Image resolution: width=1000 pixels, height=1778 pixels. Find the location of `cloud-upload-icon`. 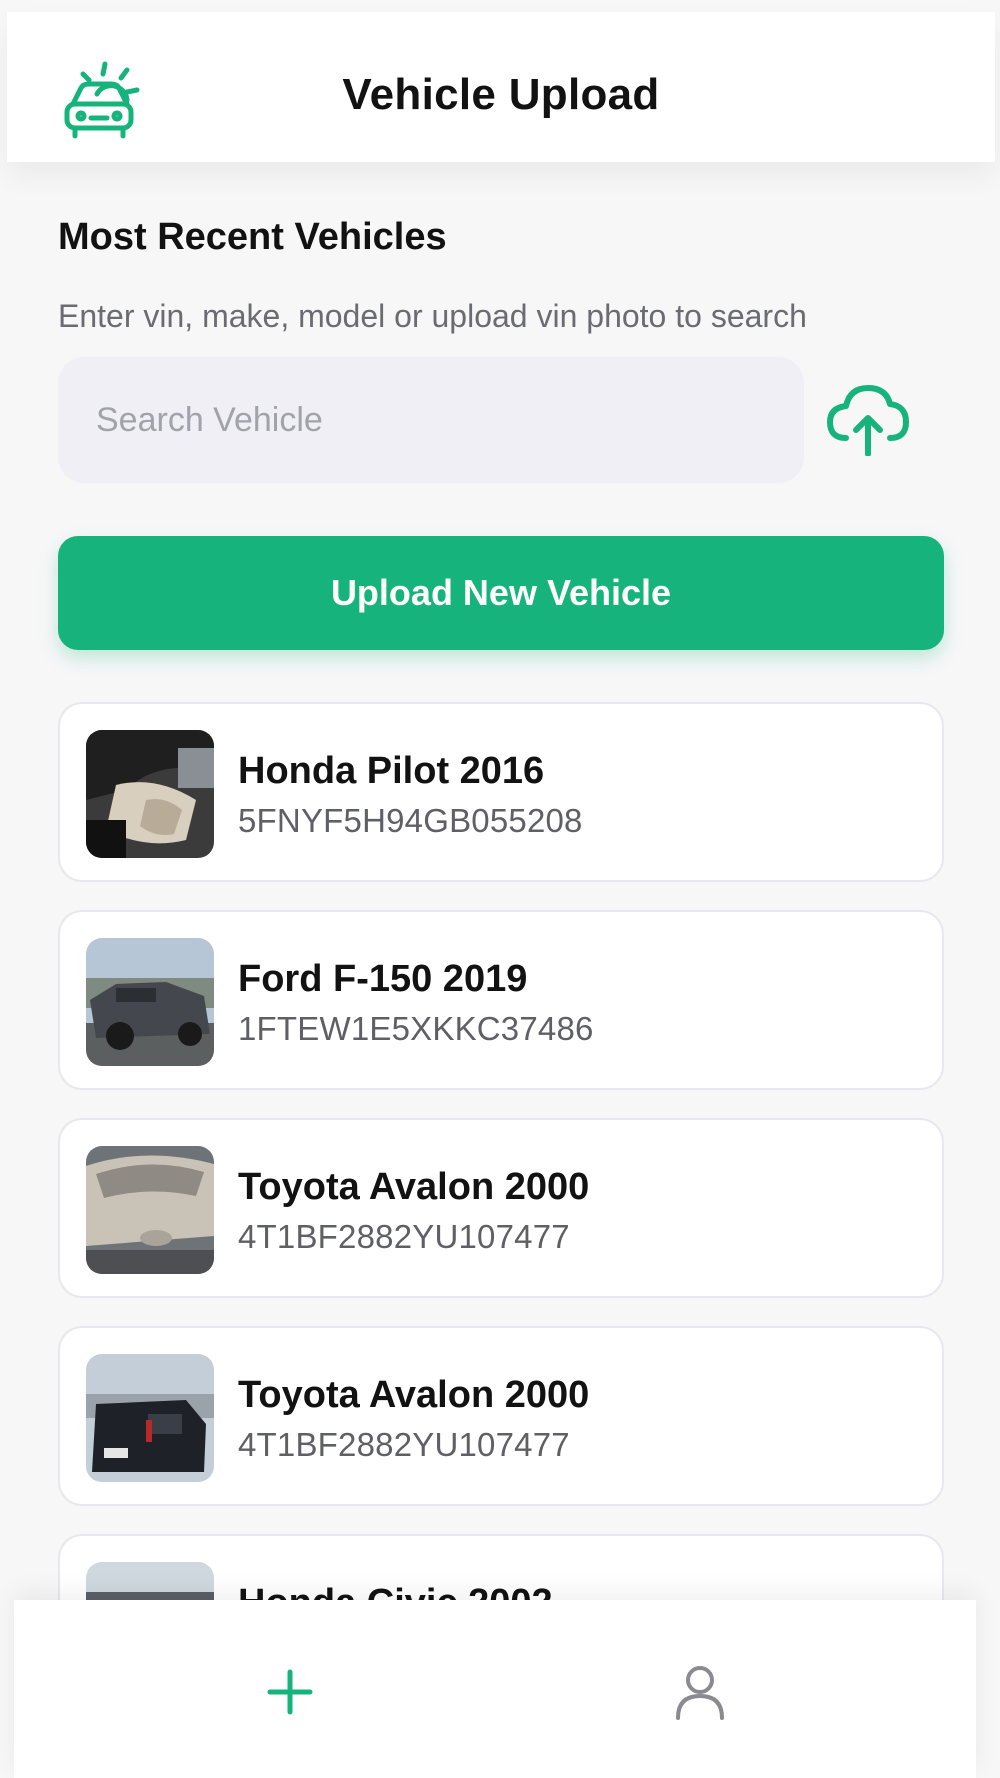

cloud-upload-icon is located at coordinates (868, 420).